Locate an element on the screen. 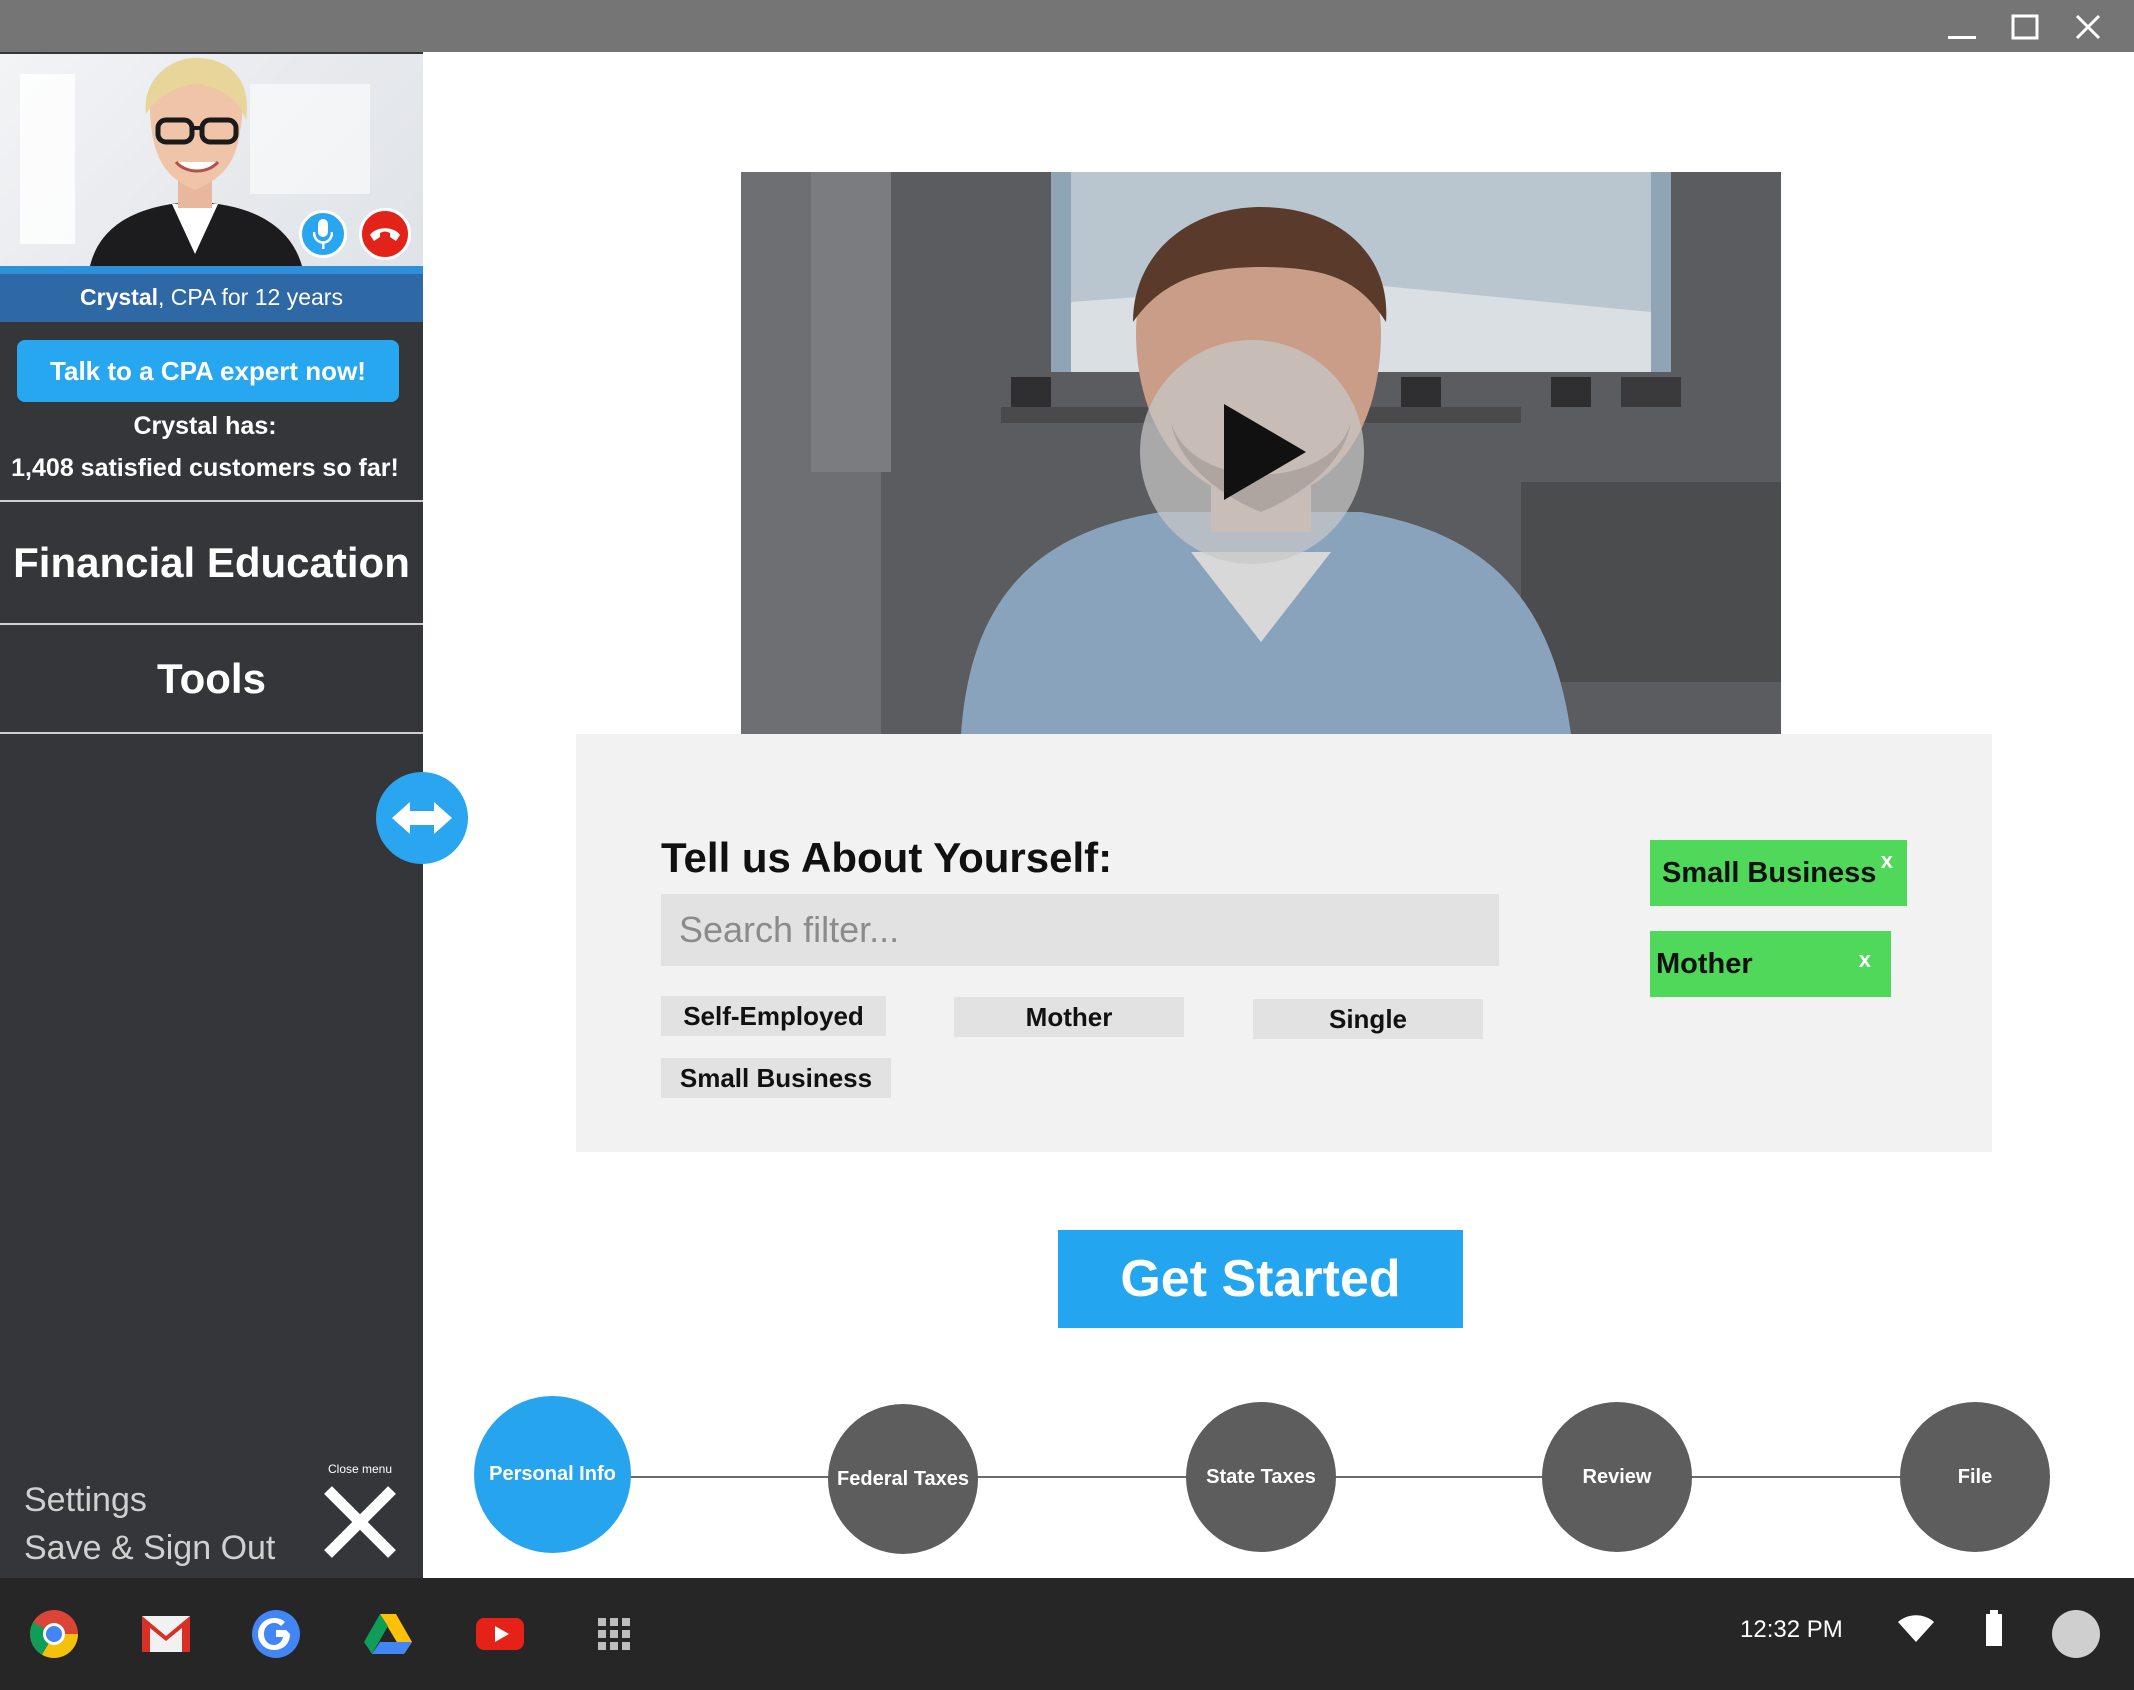  gmail-icon is located at coordinates (166, 1634).